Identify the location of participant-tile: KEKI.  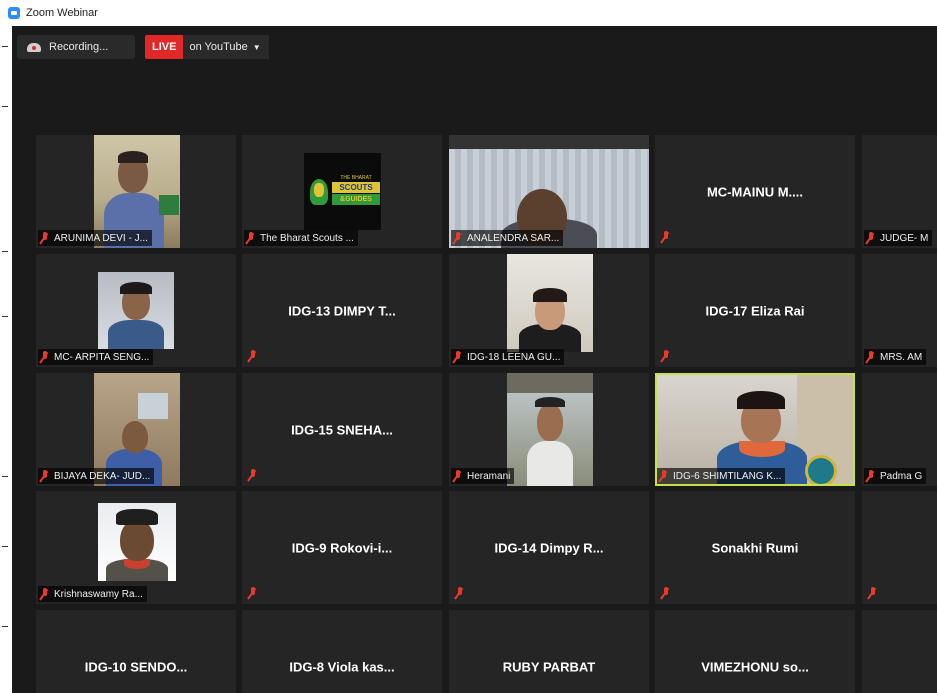
(899, 547).